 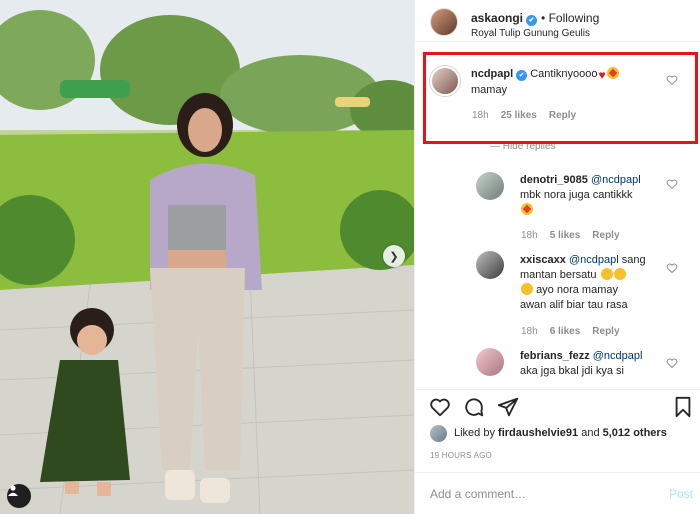 What do you see at coordinates (444, 22) in the screenshot?
I see `author-avatar` at bounding box center [444, 22].